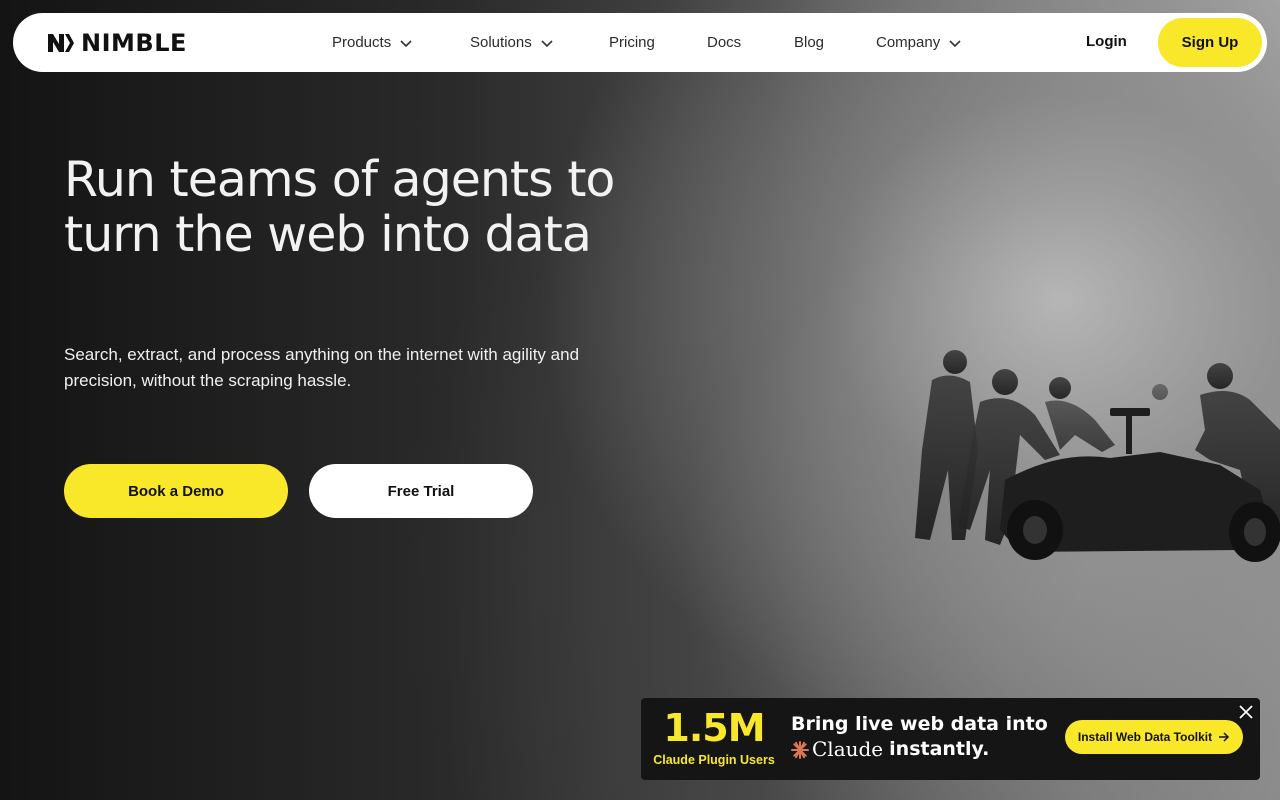 The image size is (1280, 800). What do you see at coordinates (919, 724) in the screenshot?
I see `promo-headline-line1: Bring live web data into` at bounding box center [919, 724].